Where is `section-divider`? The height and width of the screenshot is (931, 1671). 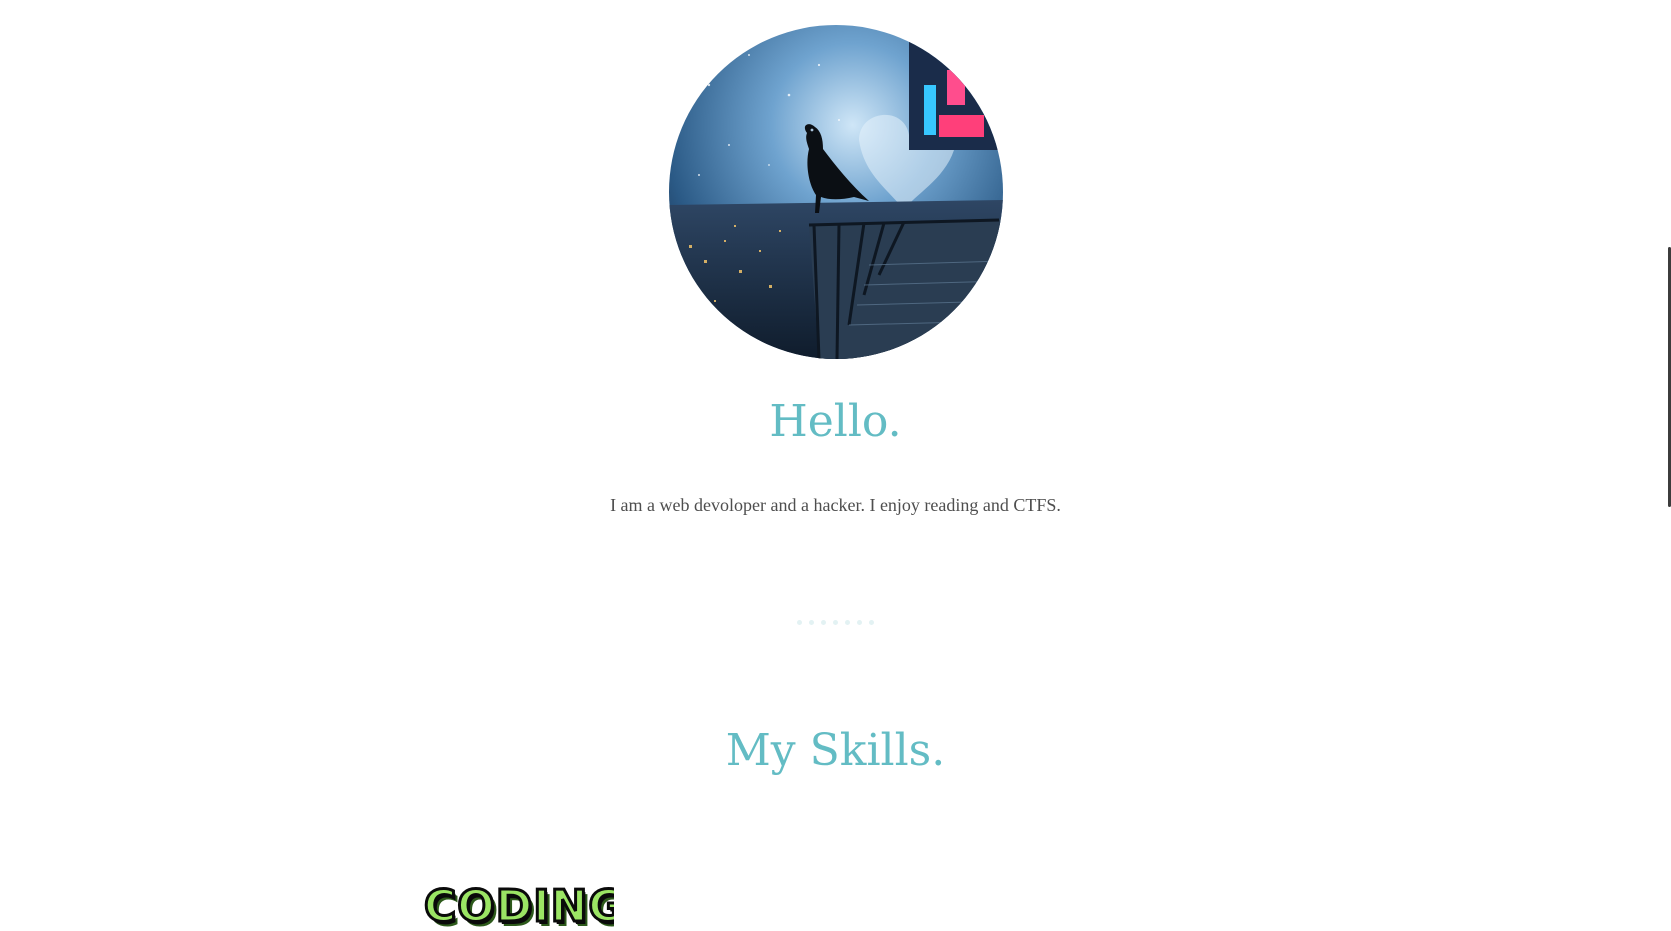
section-divider is located at coordinates (835, 622).